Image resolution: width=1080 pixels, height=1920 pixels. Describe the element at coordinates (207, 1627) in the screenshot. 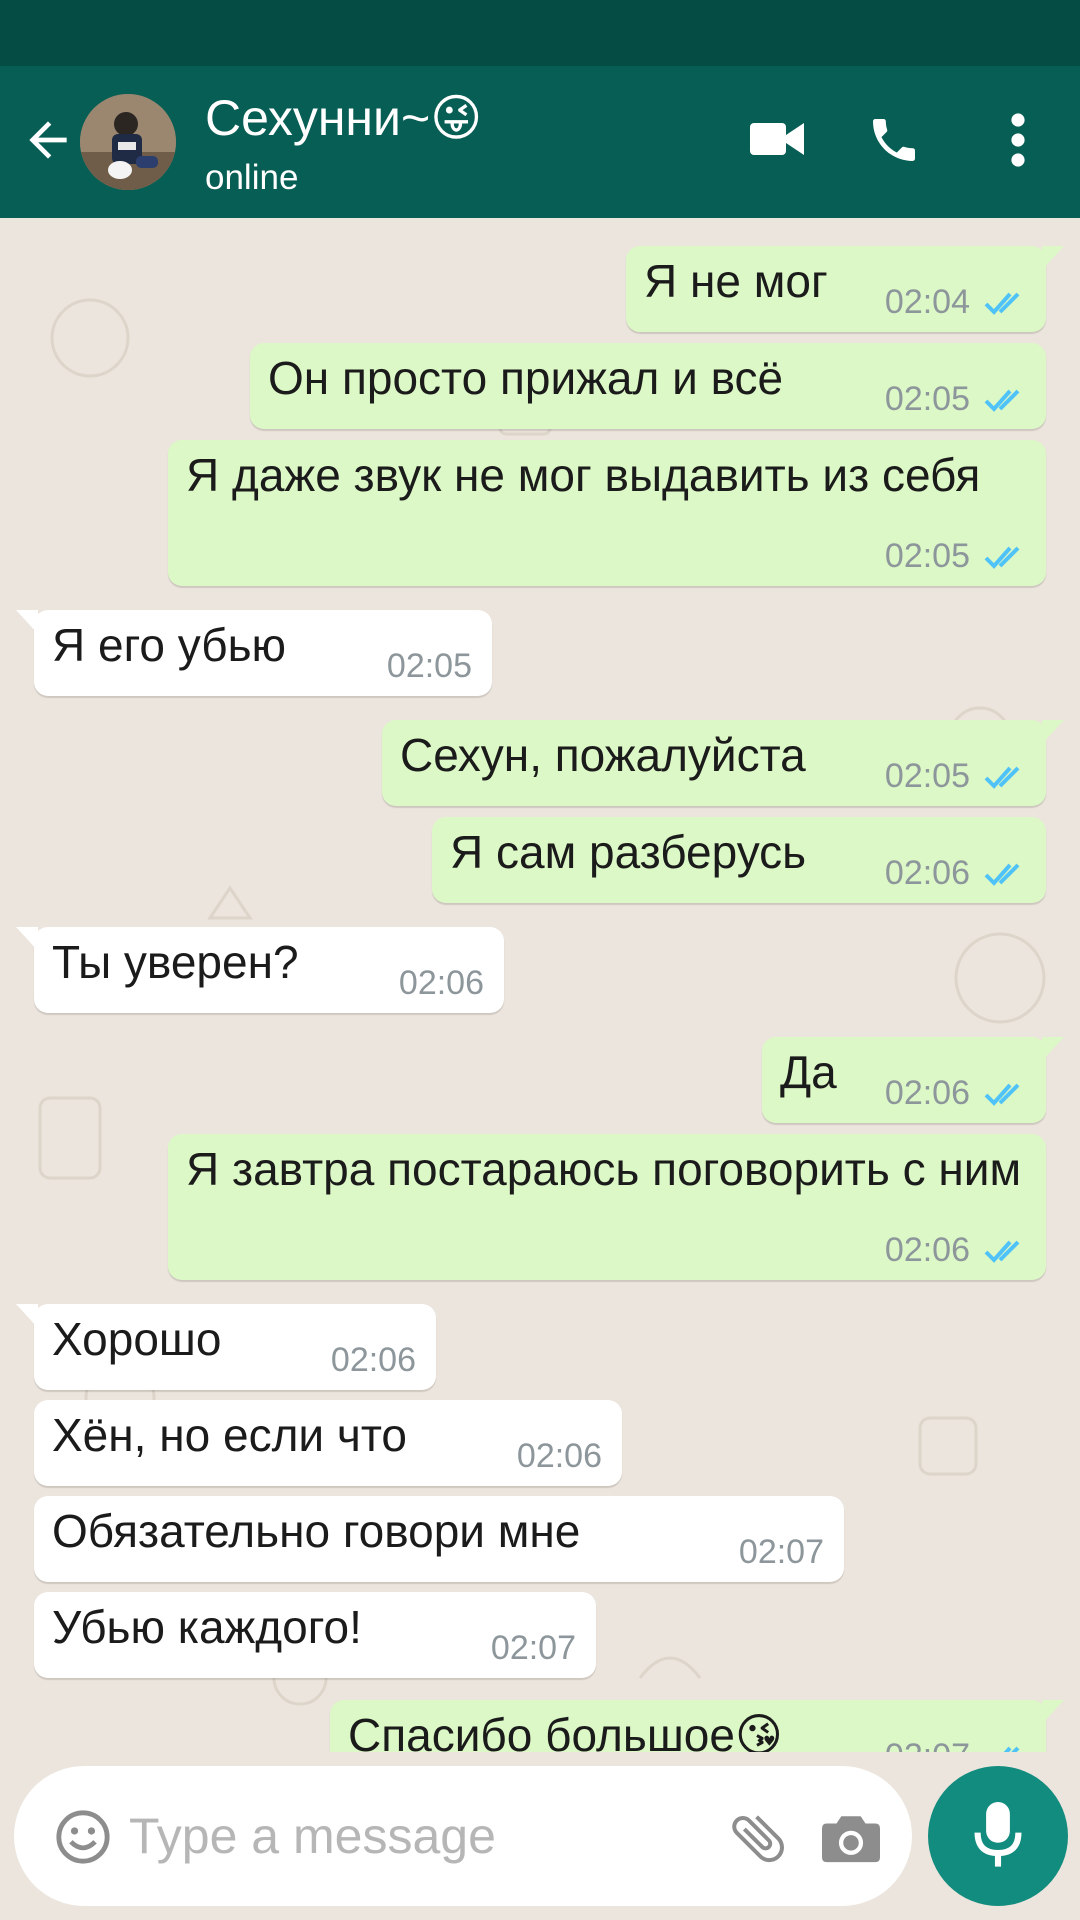

I see `message-text: Убью каждого!` at that location.